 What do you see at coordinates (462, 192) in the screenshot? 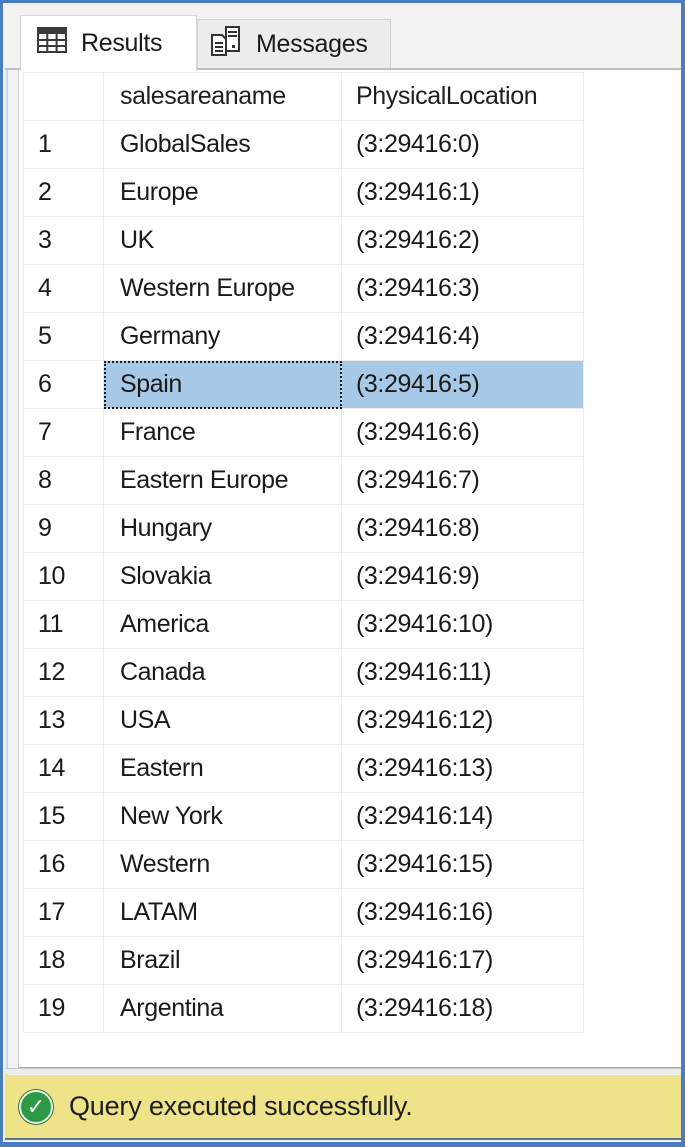
I see `physicallocation-cell: (3:29416:1)` at bounding box center [462, 192].